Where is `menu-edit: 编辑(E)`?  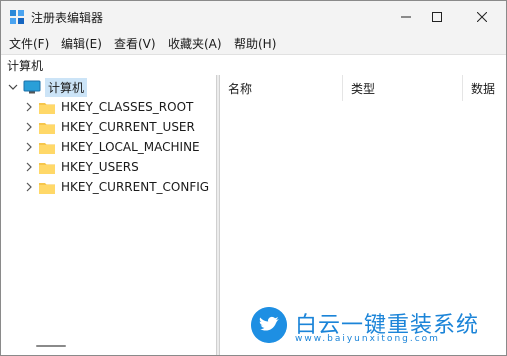
menu-edit: 编辑(E) is located at coordinates (81, 43).